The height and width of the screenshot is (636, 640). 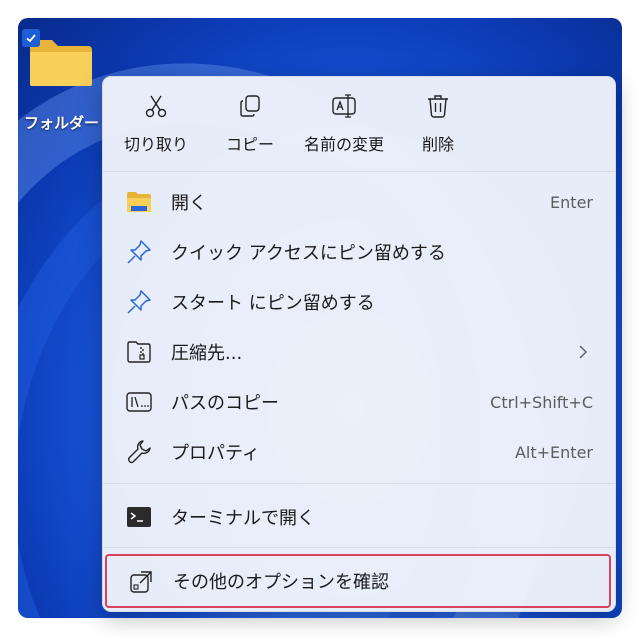 I want to click on menu-item-pin-quick-access: クイック アクセスにピン留めする, so click(x=359, y=252).